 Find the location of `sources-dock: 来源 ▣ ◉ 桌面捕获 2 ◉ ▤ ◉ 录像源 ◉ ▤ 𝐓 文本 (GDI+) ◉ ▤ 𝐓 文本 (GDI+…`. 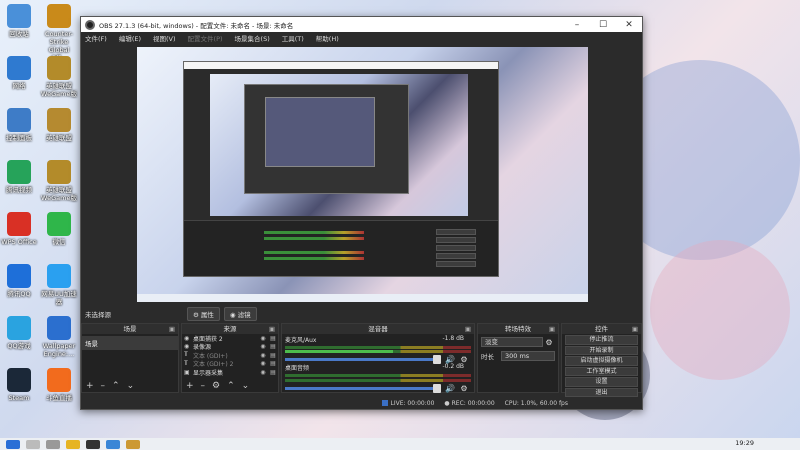

sources-dock: 来源 ▣ ◉ 桌面捕获 2 ◉ ▤ ◉ 录像源 ◉ ▤ 𝐓 文本 (GDI+) ◉ ▤ 𝐓 文本 (GDI+… is located at coordinates (230, 358).